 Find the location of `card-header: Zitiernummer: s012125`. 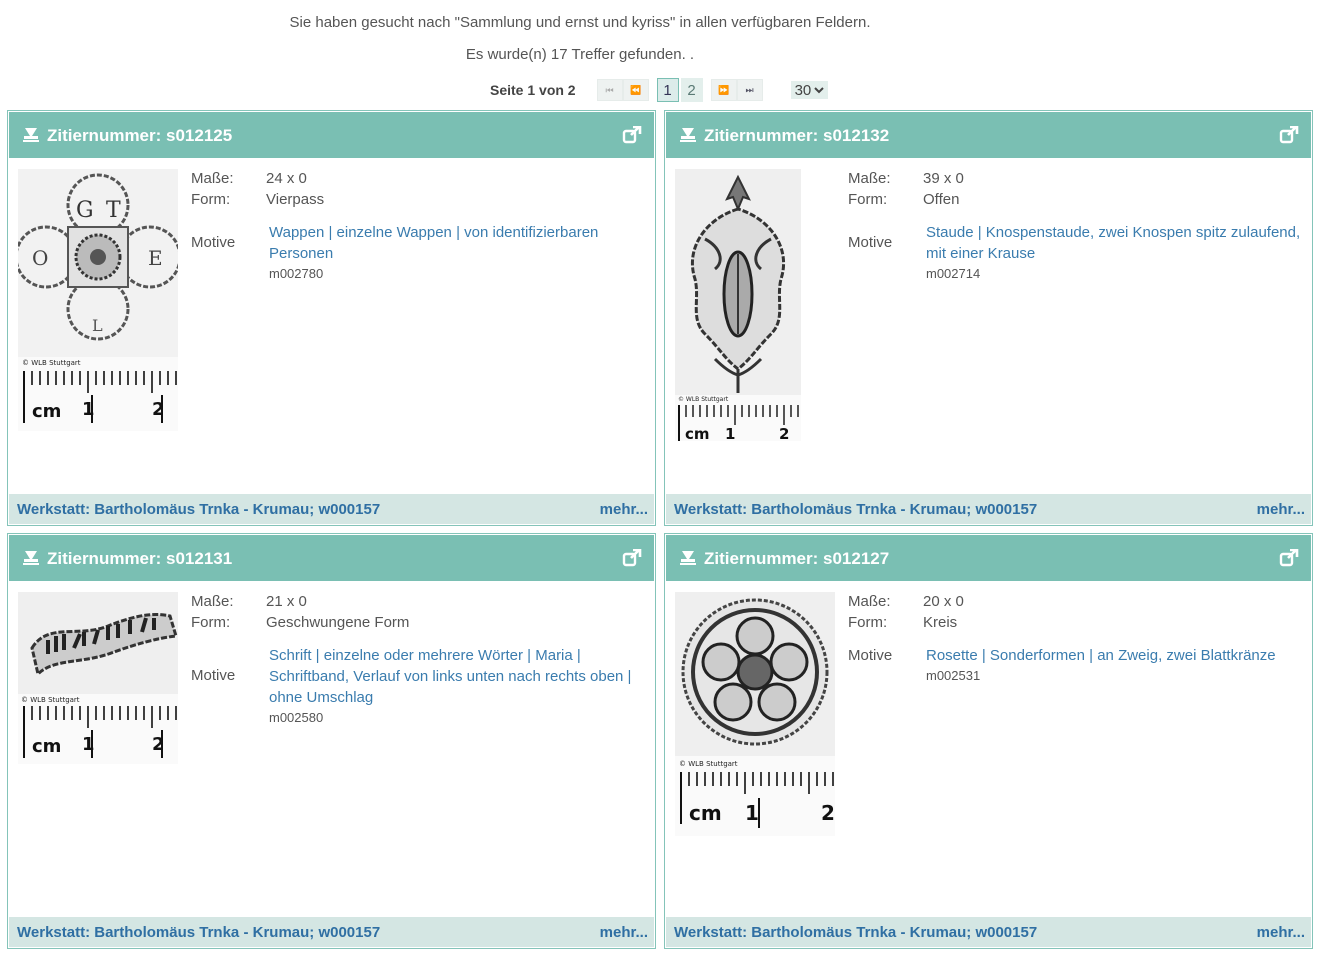

card-header: Zitiernummer: s012125 is located at coordinates (331, 135).